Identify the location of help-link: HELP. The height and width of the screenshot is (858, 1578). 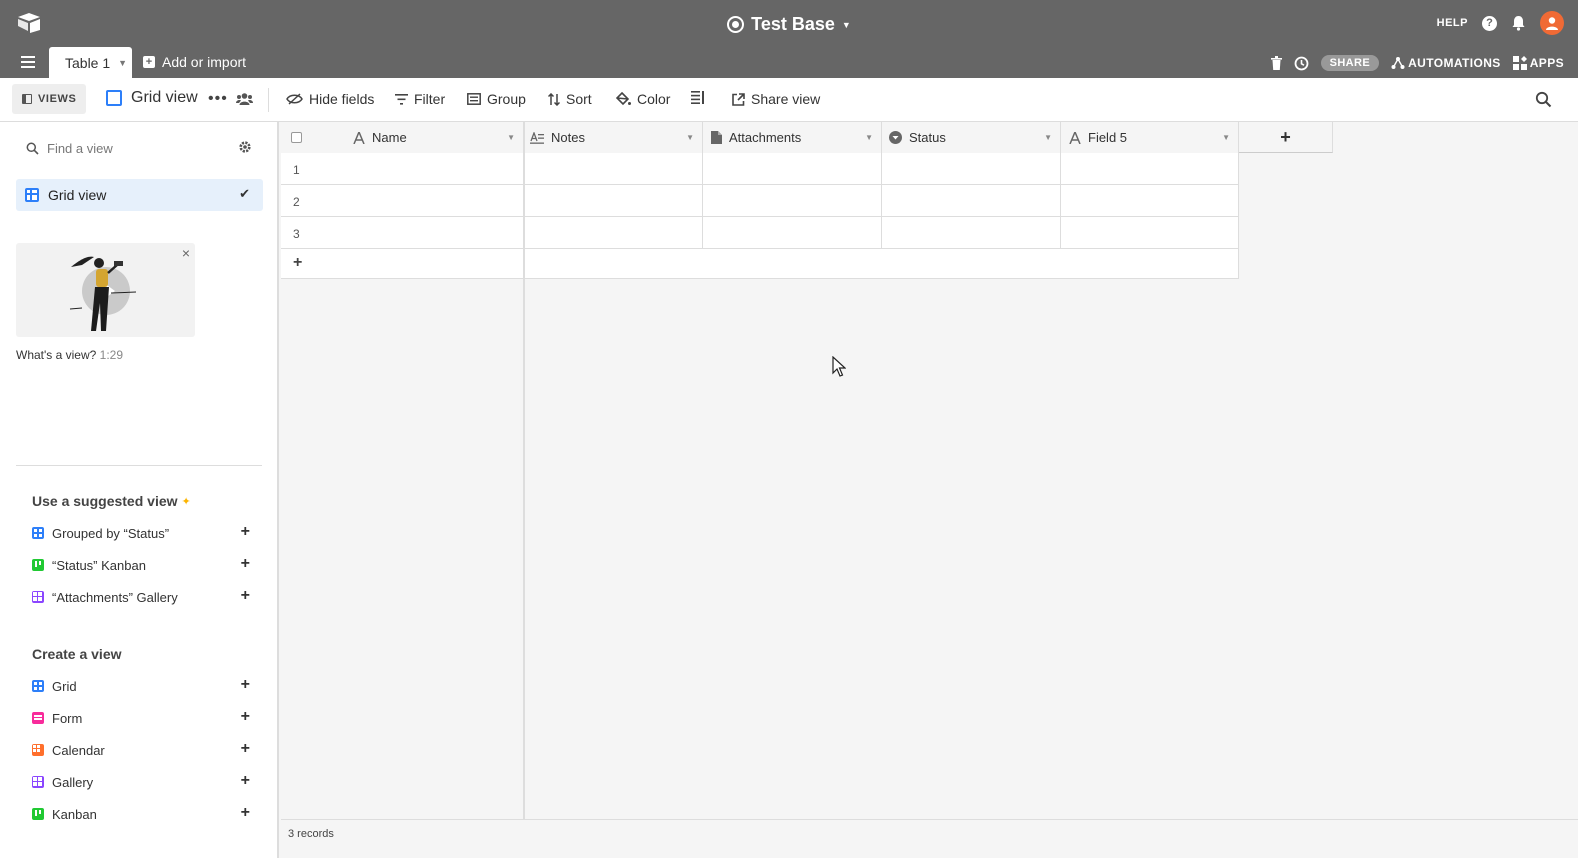
(1452, 23).